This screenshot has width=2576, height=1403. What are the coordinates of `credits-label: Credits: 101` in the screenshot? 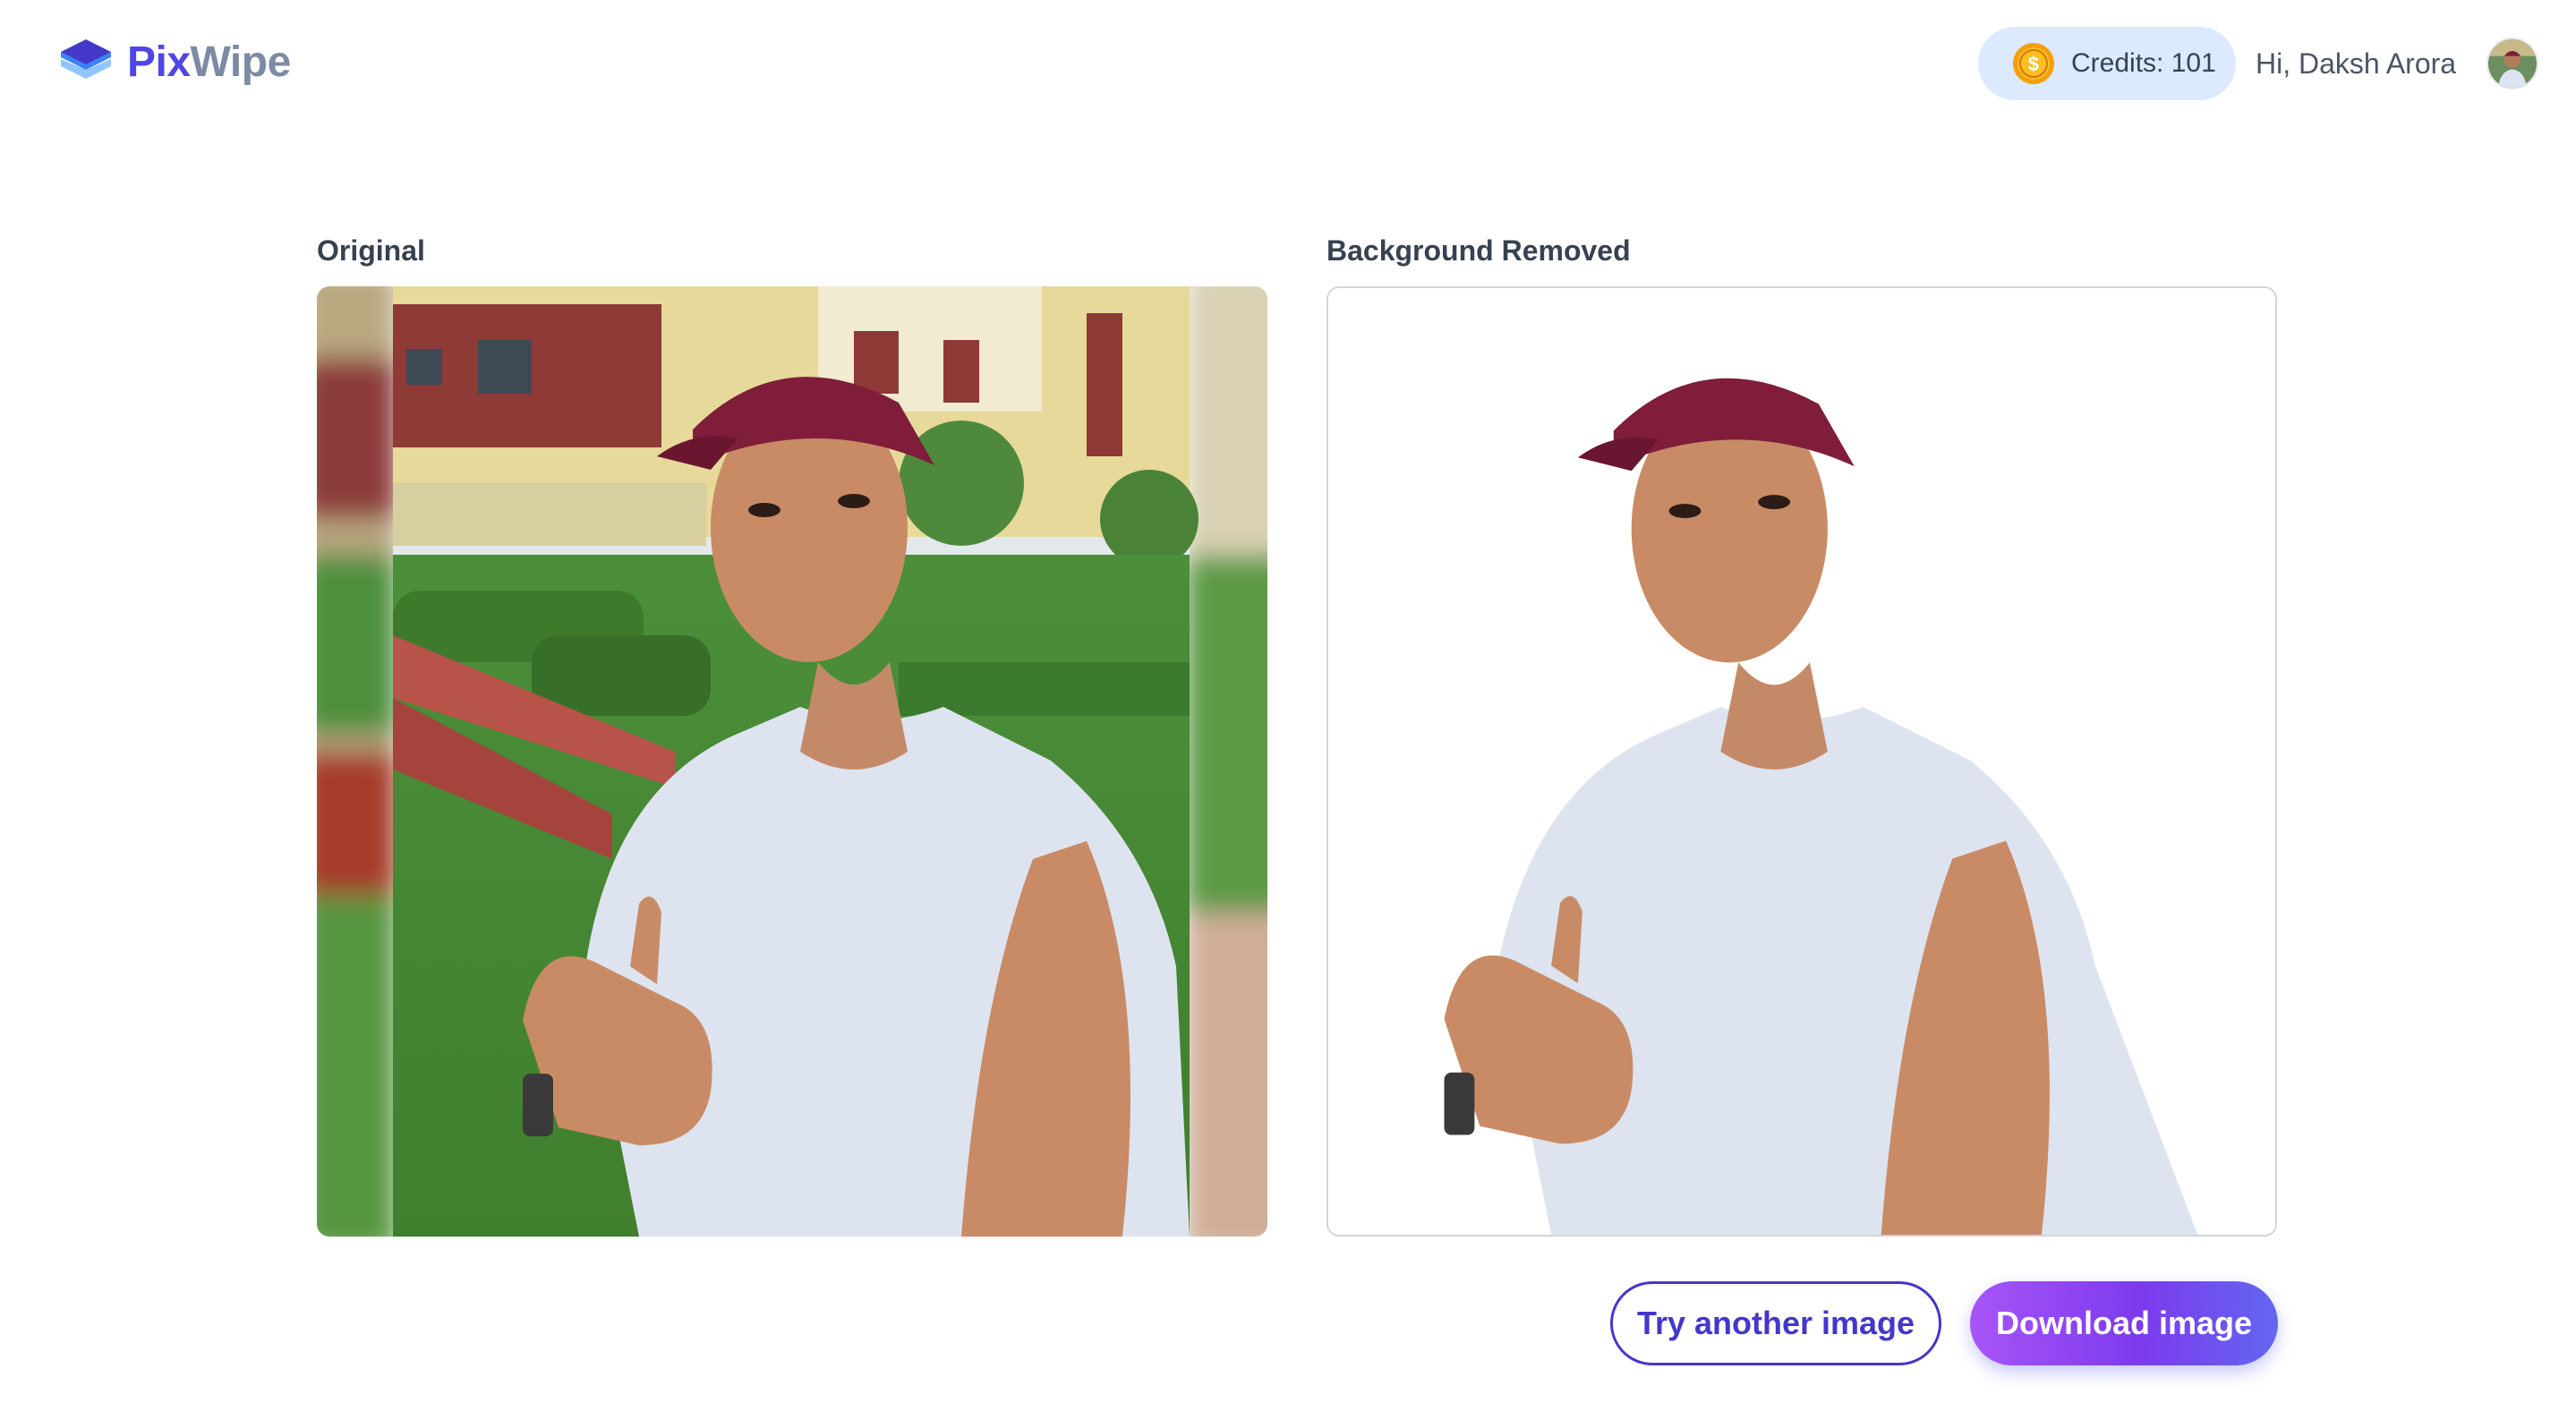 It's located at (2143, 63).